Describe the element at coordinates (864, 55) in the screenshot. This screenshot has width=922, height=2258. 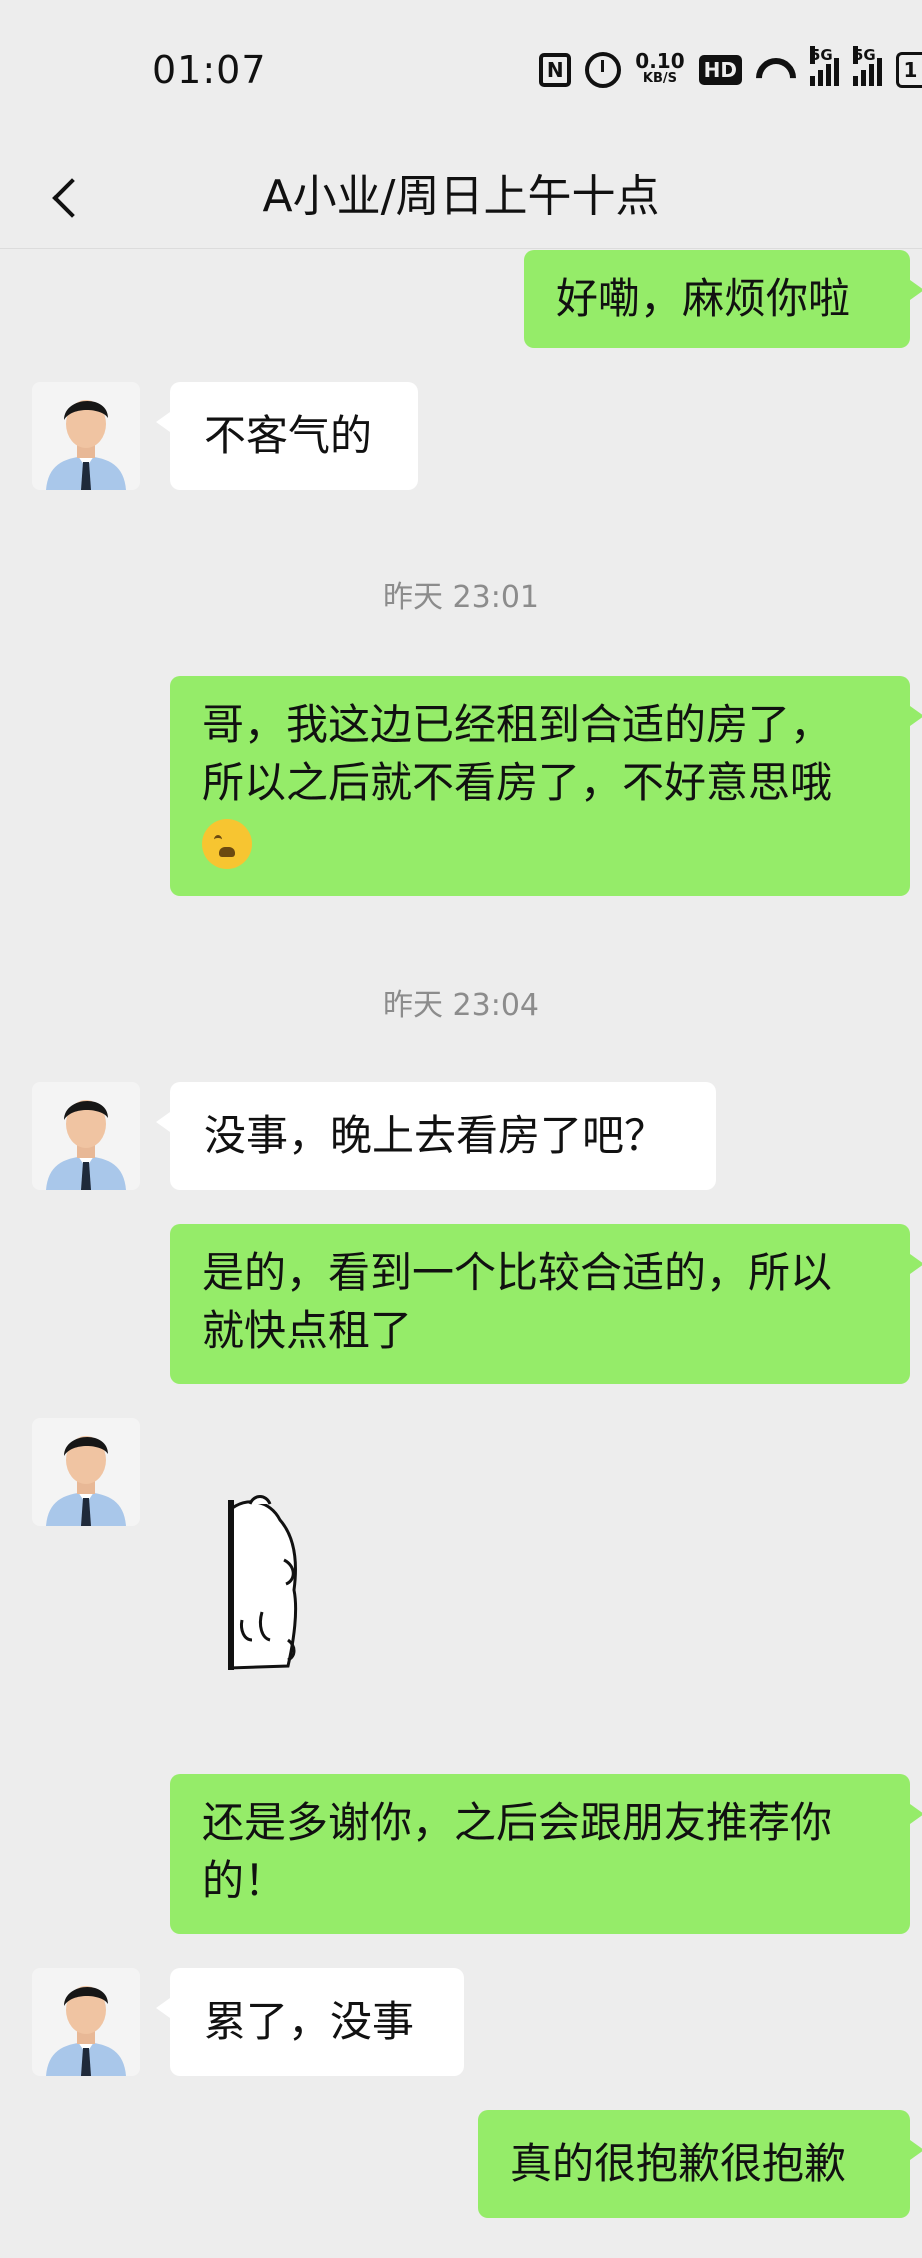
I see `signal-2-label: 5G` at that location.